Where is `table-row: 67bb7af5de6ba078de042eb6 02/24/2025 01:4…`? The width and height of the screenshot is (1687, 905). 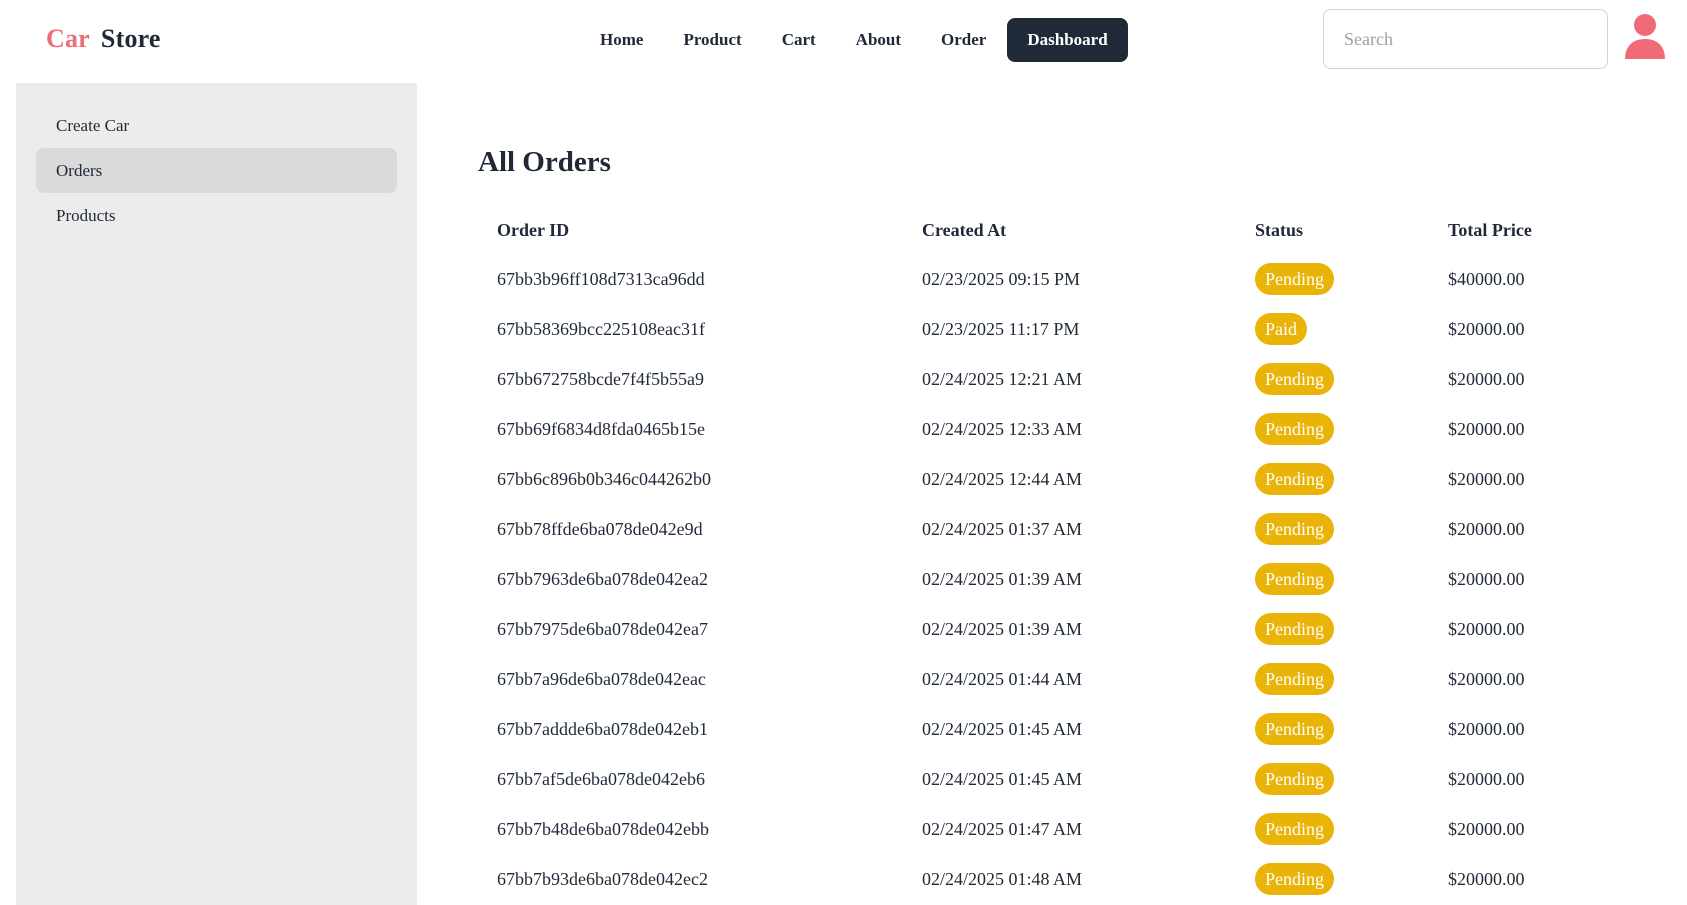 table-row: 67bb7af5de6ba078de042eb6 02/24/2025 01:4… is located at coordinates (1053, 779).